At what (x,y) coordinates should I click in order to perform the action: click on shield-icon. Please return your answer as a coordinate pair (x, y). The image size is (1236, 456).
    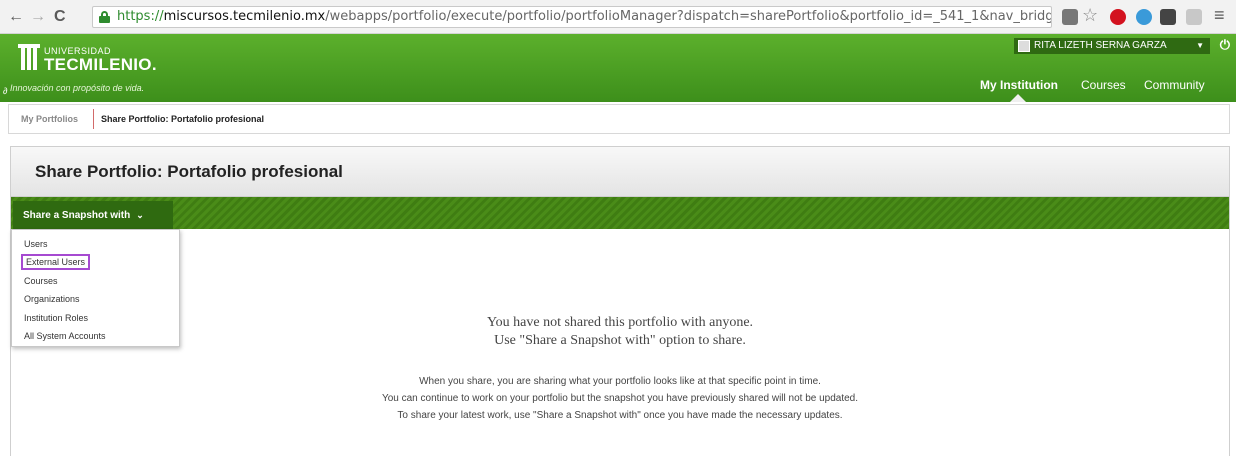
    Looking at the image, I should click on (1194, 17).